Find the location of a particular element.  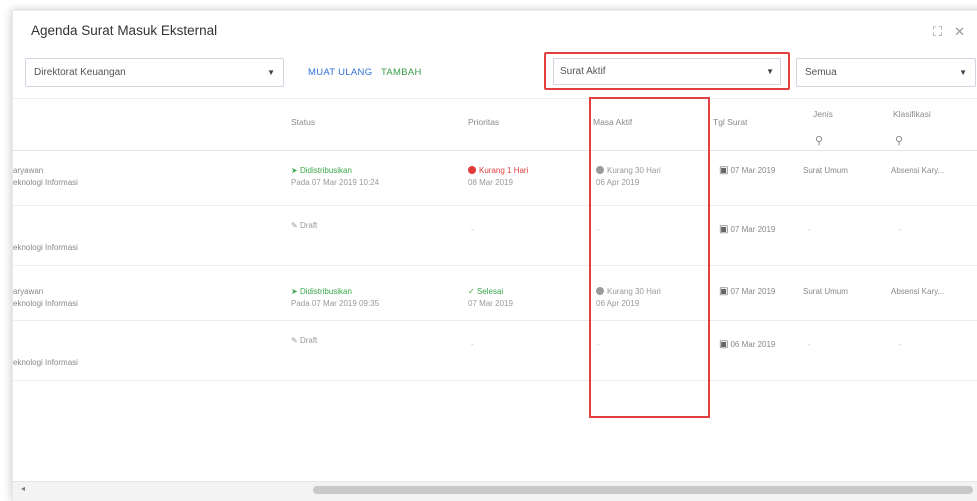

scrollbar-thumb is located at coordinates (643, 490).